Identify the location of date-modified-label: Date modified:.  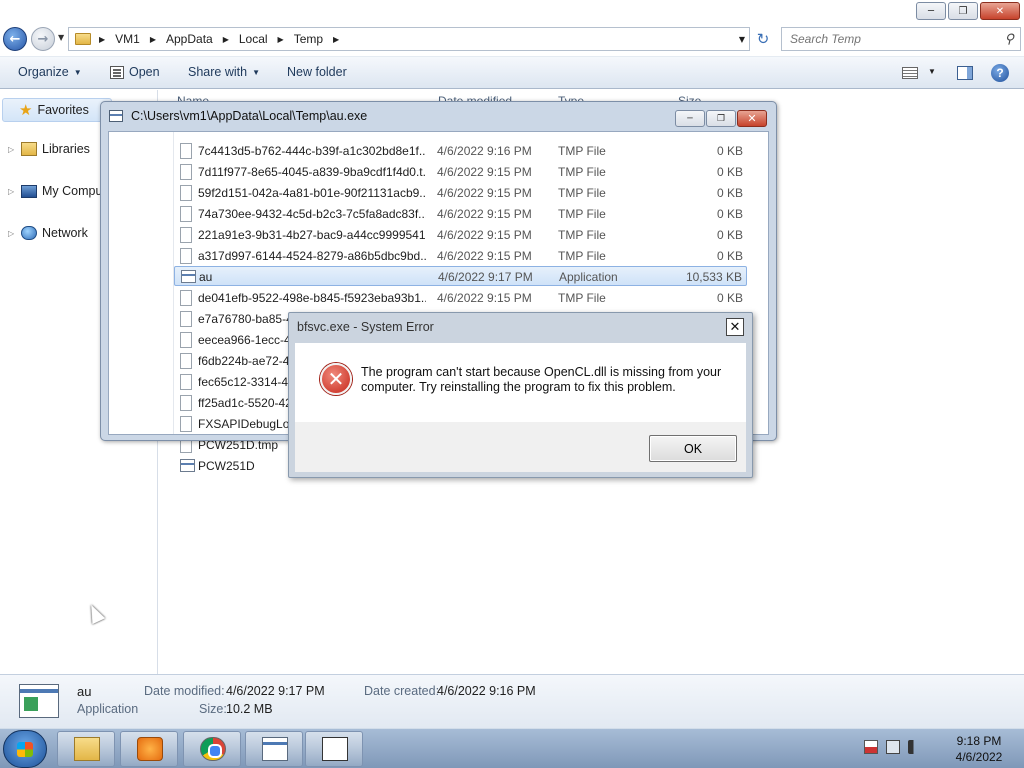
(184, 691).